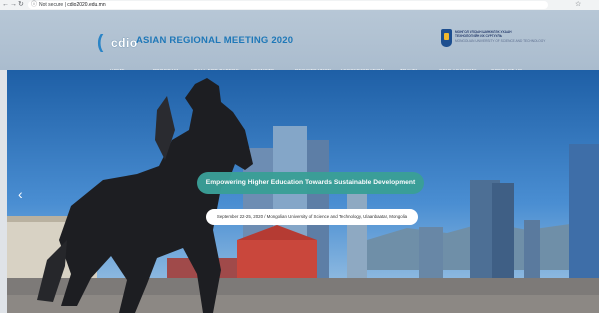 This screenshot has width=599, height=313. I want to click on site-title: ASIAN REGIONAL MEETING 2020, so click(215, 40).